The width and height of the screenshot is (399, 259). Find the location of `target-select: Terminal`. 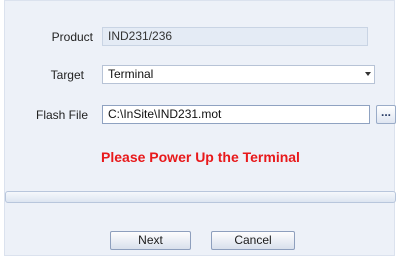

target-select: Terminal is located at coordinates (238, 74).